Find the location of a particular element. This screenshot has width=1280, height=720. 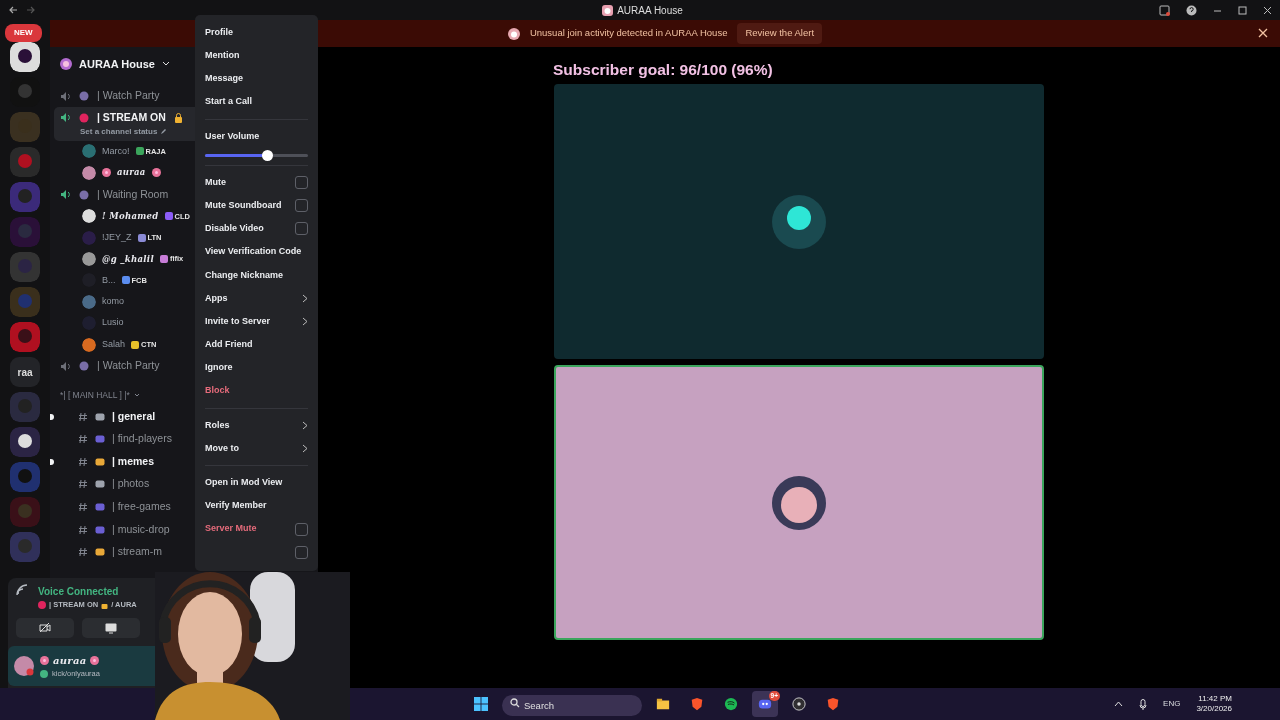

signal-icon is located at coordinates (23, 590).